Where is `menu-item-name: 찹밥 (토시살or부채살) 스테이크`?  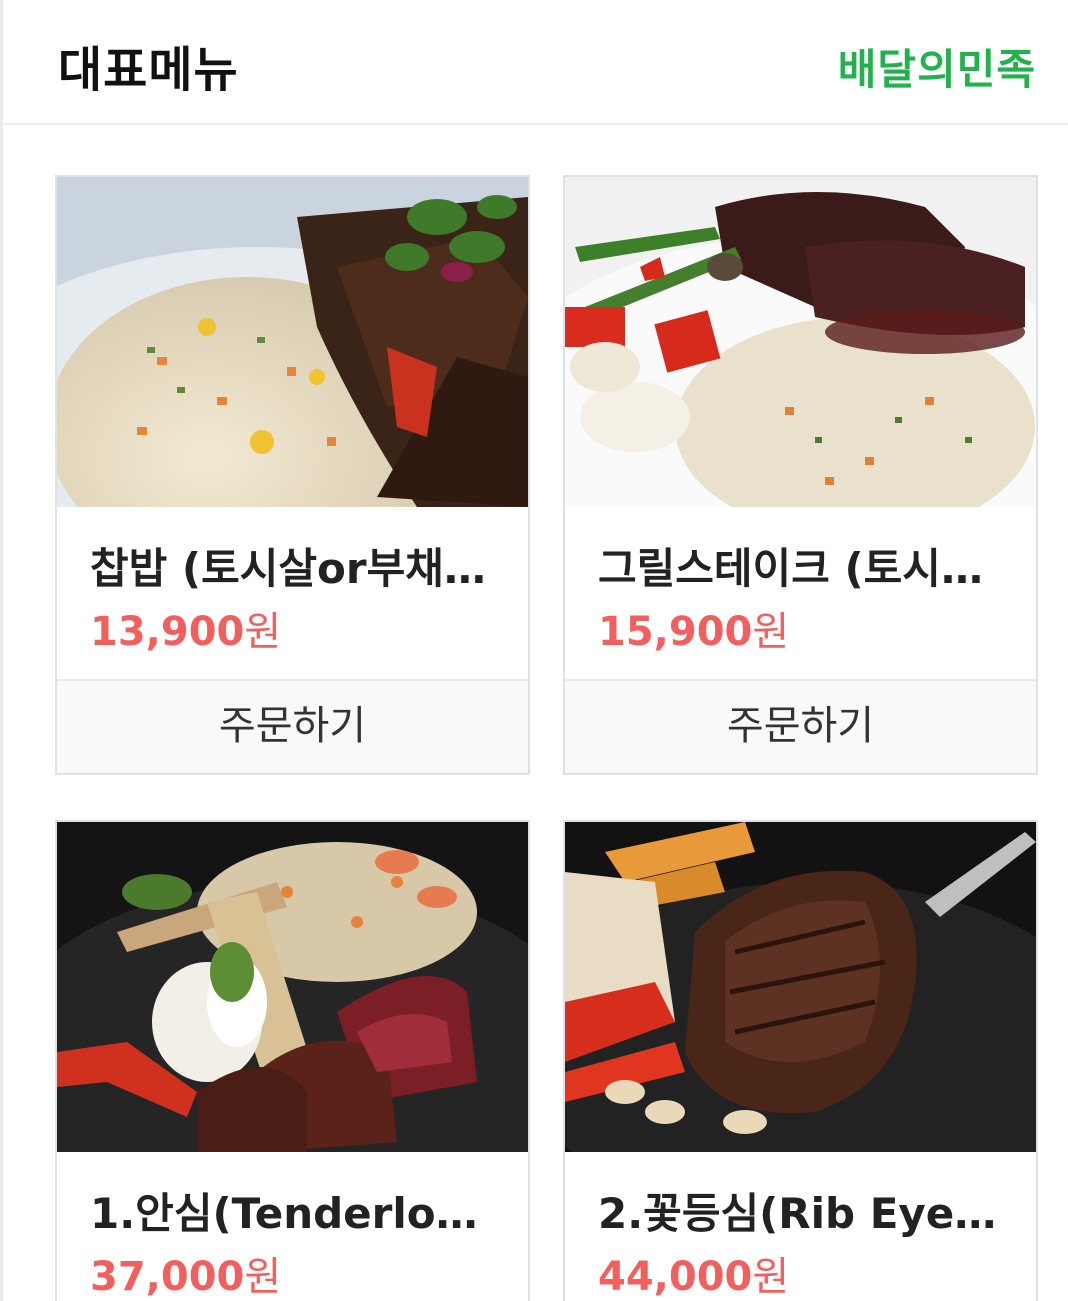
menu-item-name: 찹밥 (토시살or부채살) 스테이크 is located at coordinates (290, 568).